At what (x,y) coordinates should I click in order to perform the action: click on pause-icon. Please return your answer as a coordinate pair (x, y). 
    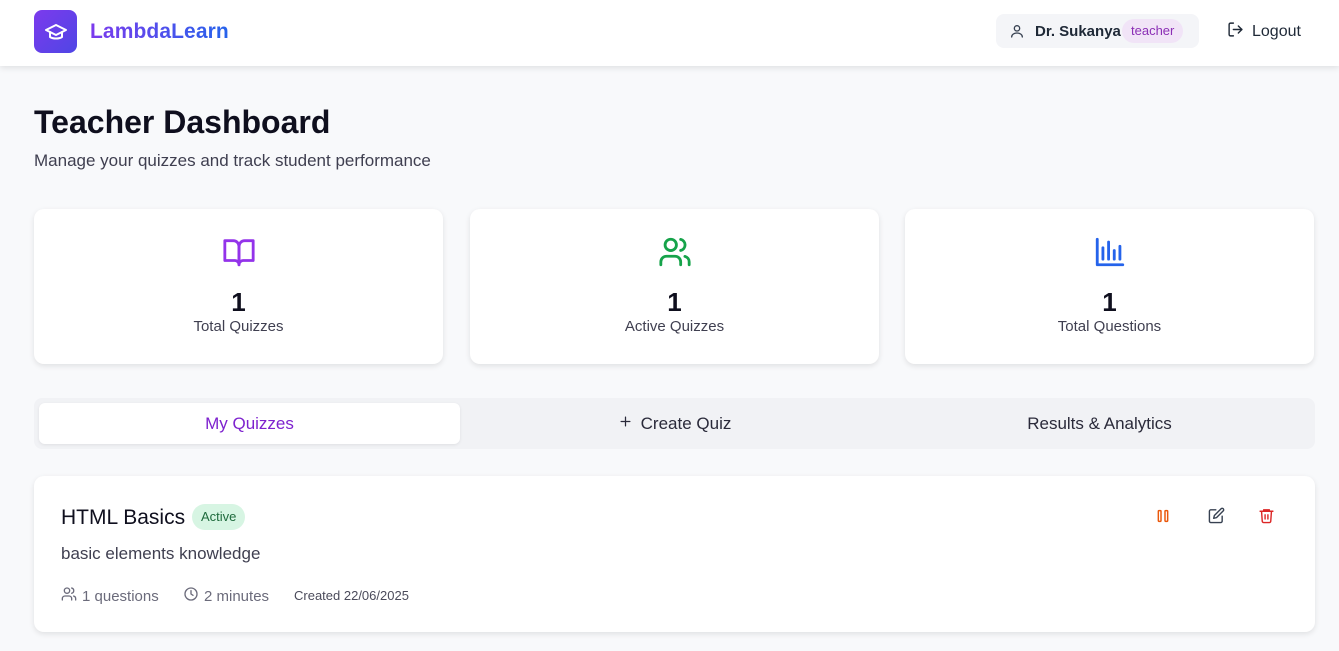
    Looking at the image, I should click on (1163, 518).